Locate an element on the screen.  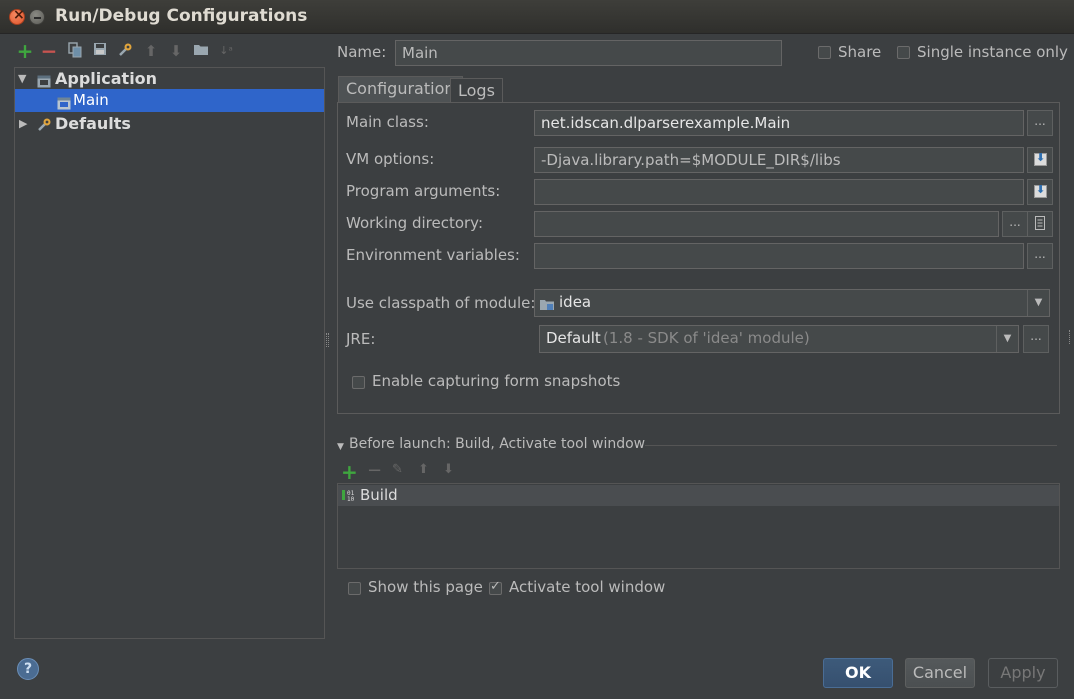
window-title: Run/Debug Configurations is located at coordinates (181, 16).